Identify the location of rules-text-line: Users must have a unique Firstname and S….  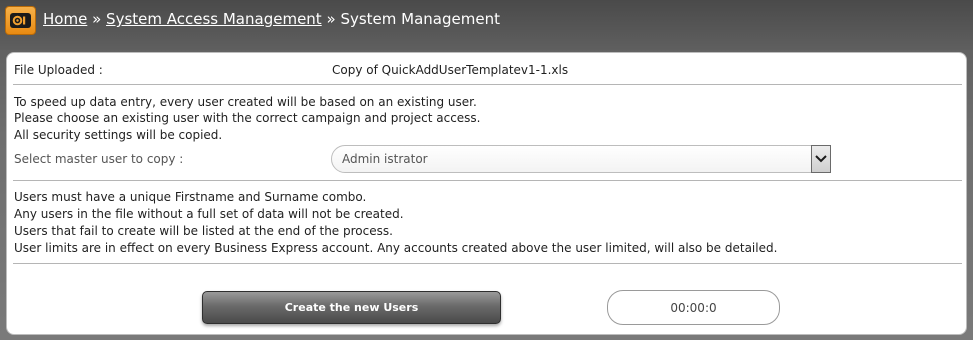
(190, 197).